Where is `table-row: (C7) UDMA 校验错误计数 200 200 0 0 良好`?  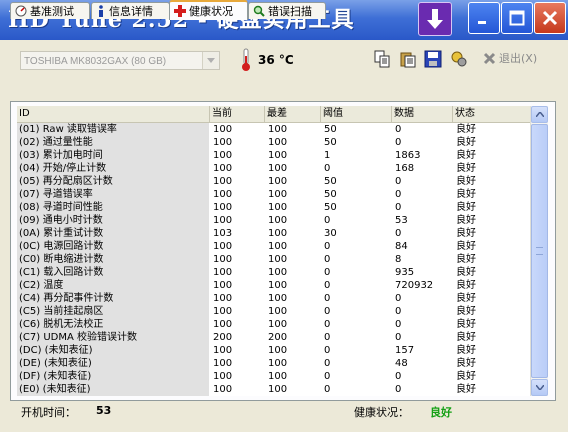
table-row: (C7) UDMA 校验错误计数 200 200 0 0 良好 is located at coordinates (273, 337).